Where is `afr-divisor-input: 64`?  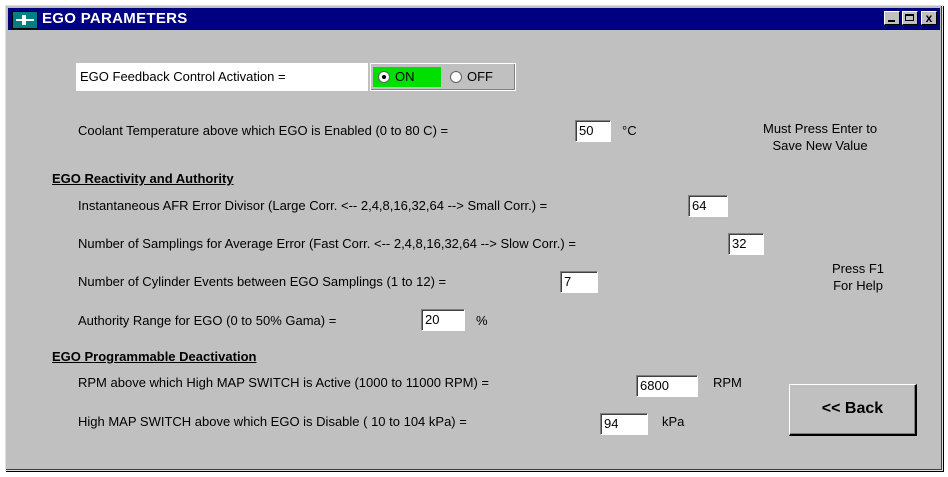
afr-divisor-input: 64 is located at coordinates (708, 206).